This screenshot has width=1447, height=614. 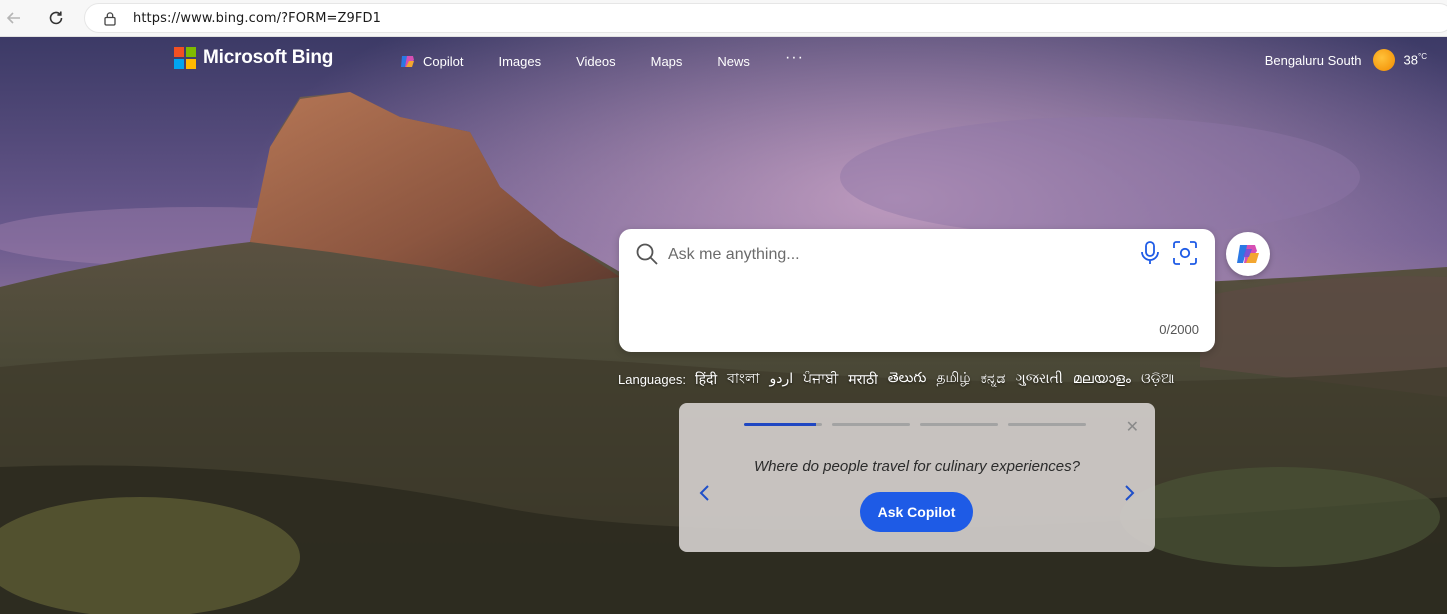 I want to click on more-menu-button: ···, so click(x=794, y=58).